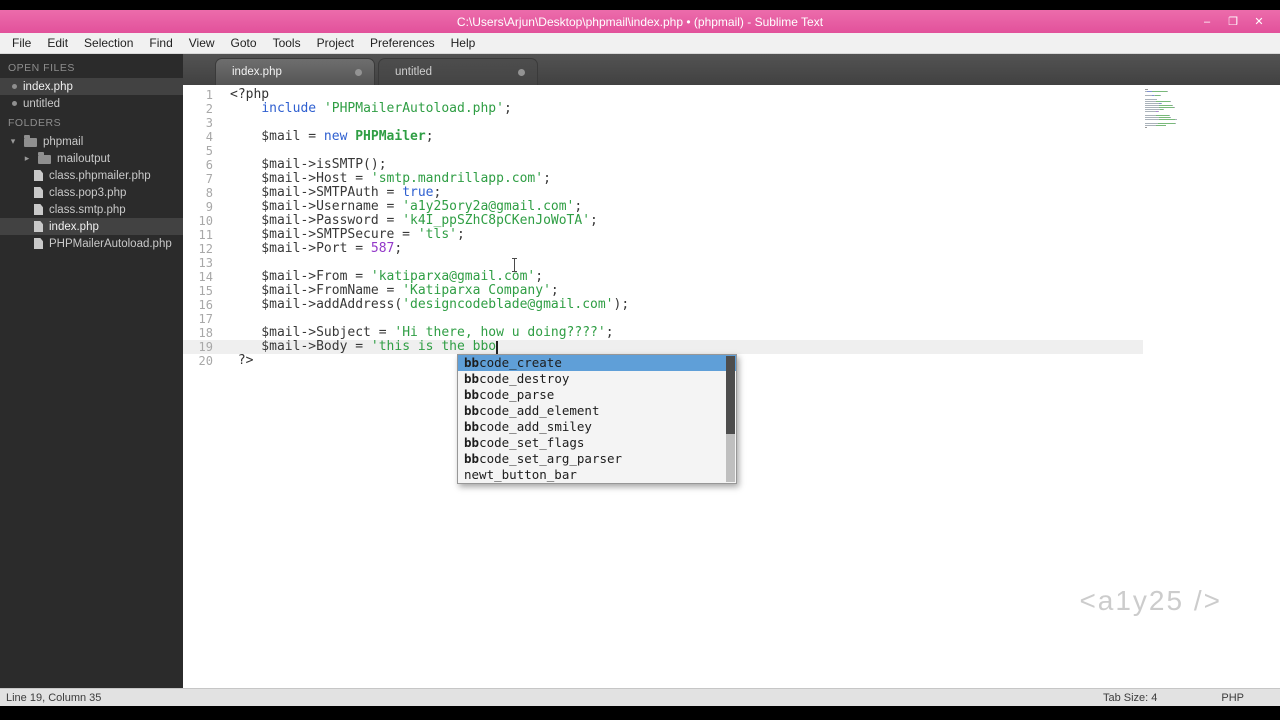 The width and height of the screenshot is (1280, 720). What do you see at coordinates (663, 193) in the screenshot?
I see `code-line-8: 8 $mail->SMTPAuth = true;` at bounding box center [663, 193].